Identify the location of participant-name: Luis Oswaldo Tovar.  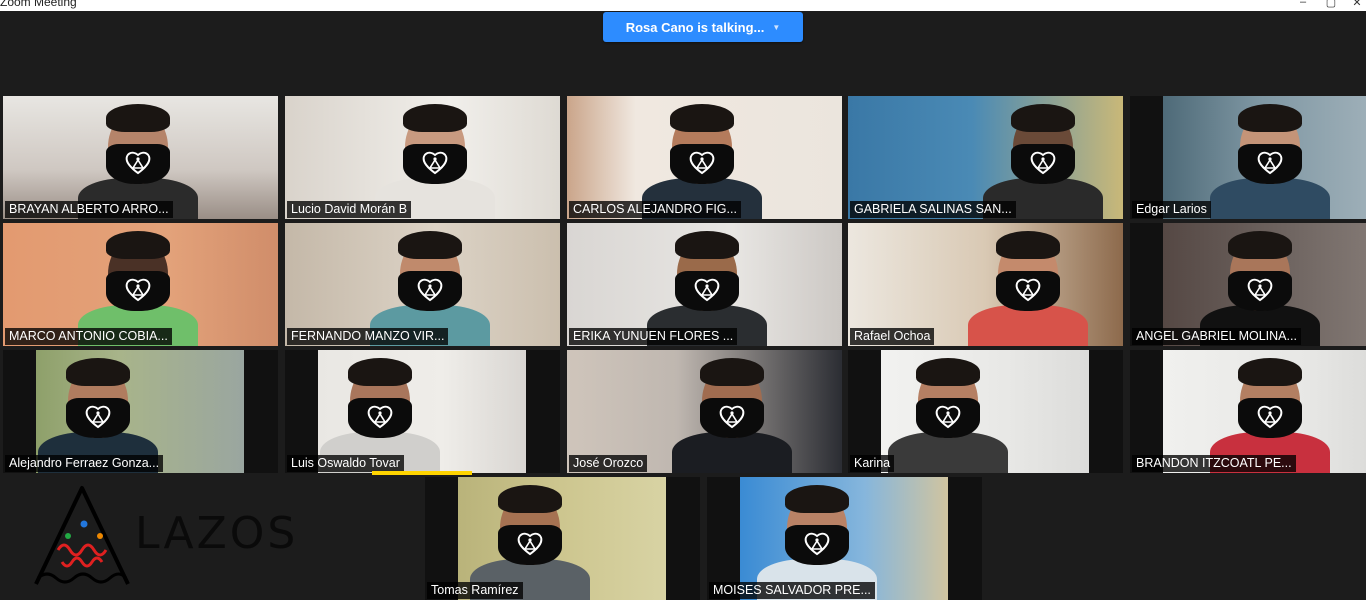
(345, 463).